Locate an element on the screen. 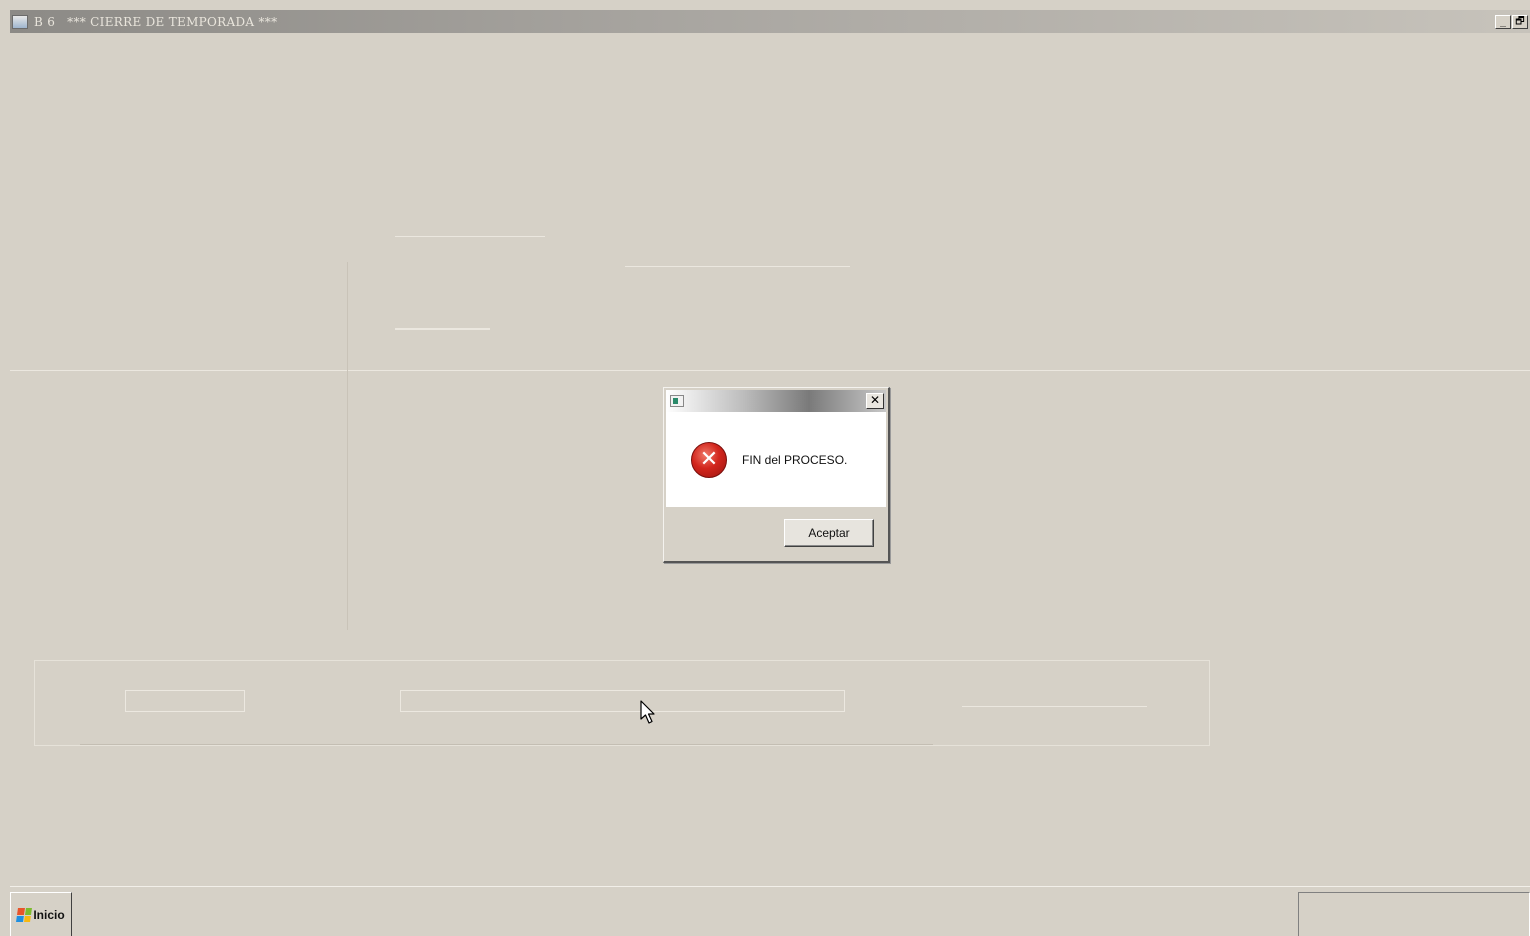 Image resolution: width=1530 pixels, height=936 pixels. window-titlebar: B 6 *** CIERRE DE TEMPORADA *** _ 🗗 is located at coordinates (770, 21).